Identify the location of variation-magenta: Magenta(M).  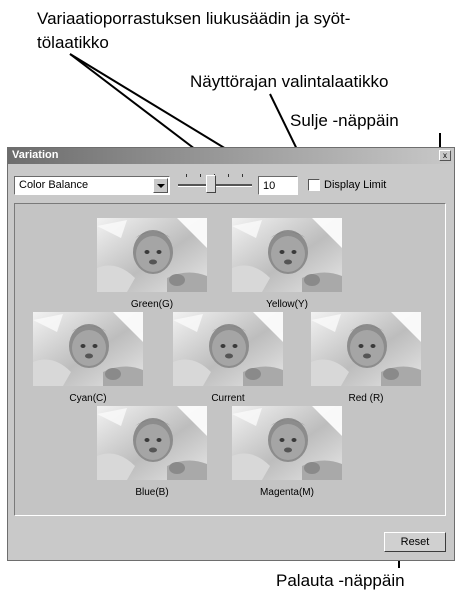
(287, 452).